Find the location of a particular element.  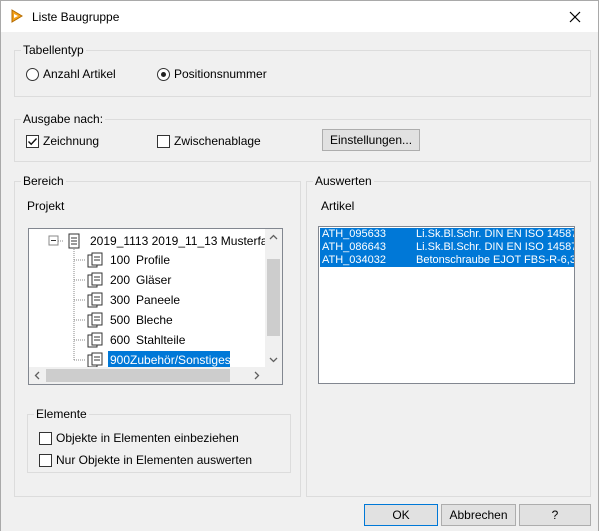

tree-node-label: 2019_1113 2019_11_13 Musterfassa is located at coordinates (186, 241).